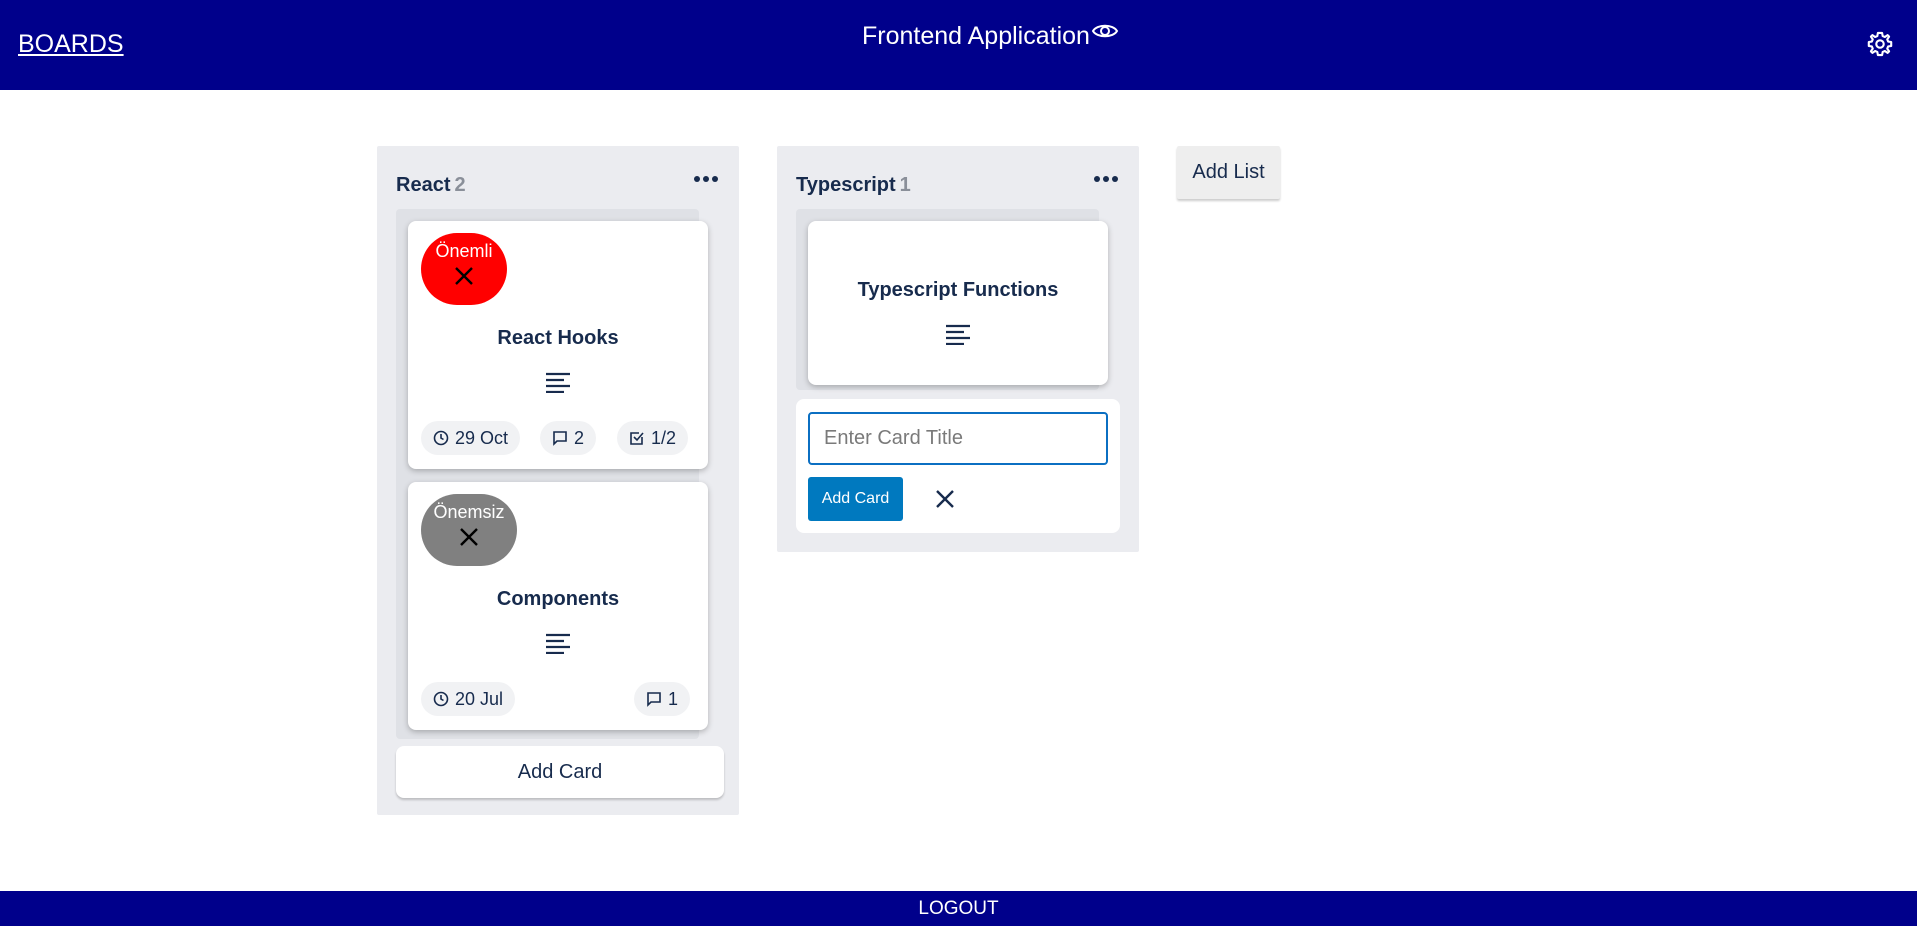 The image size is (1917, 926). I want to click on checklist-progress: 1/2, so click(664, 437).